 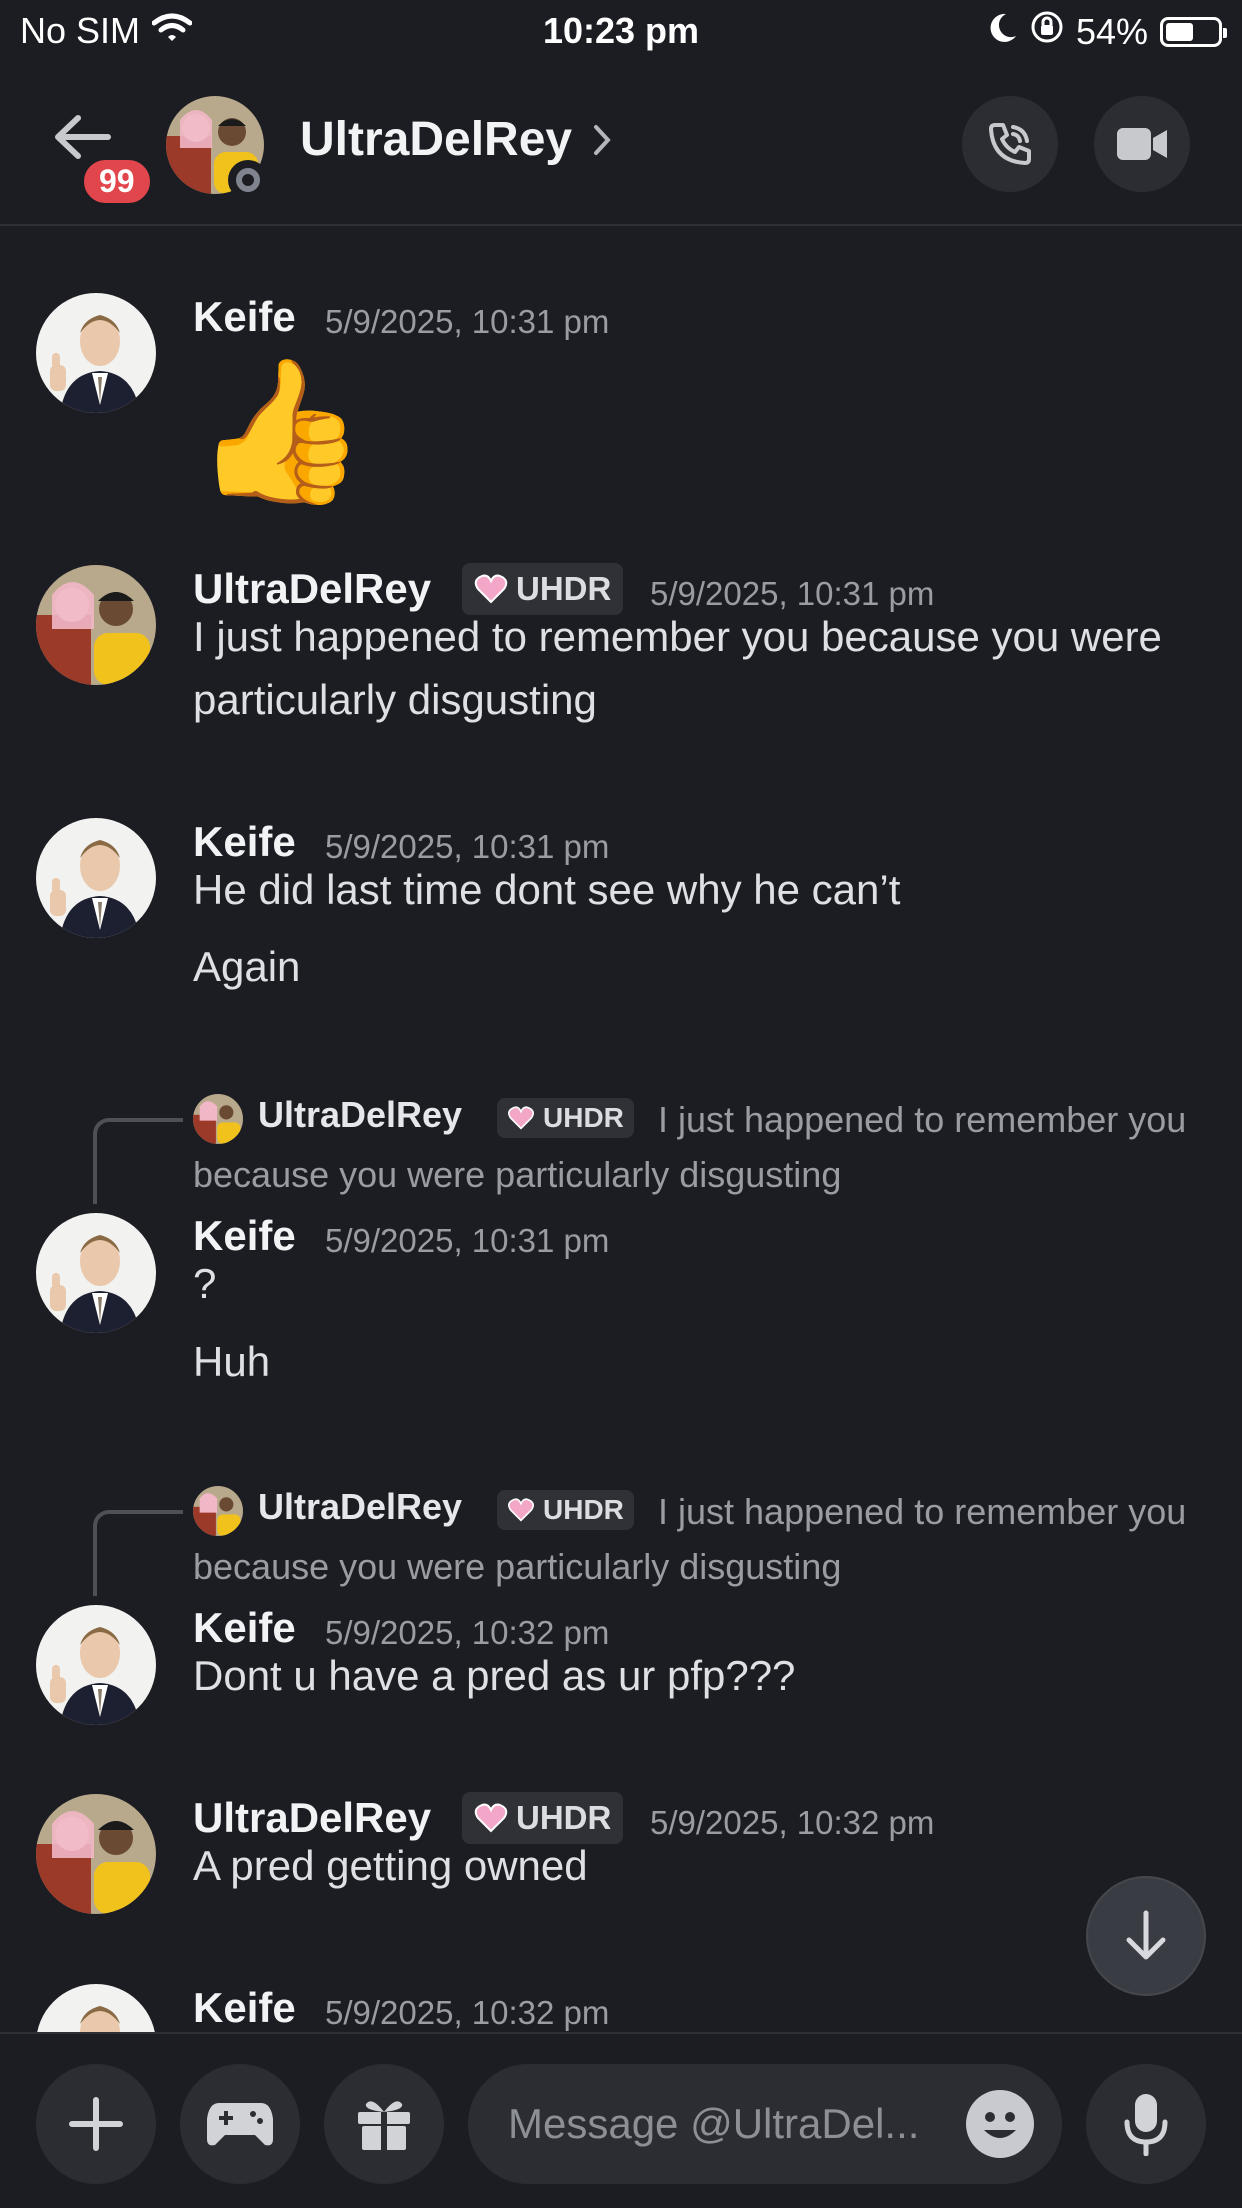 I want to click on attach-button, so click(x=96, y=2124).